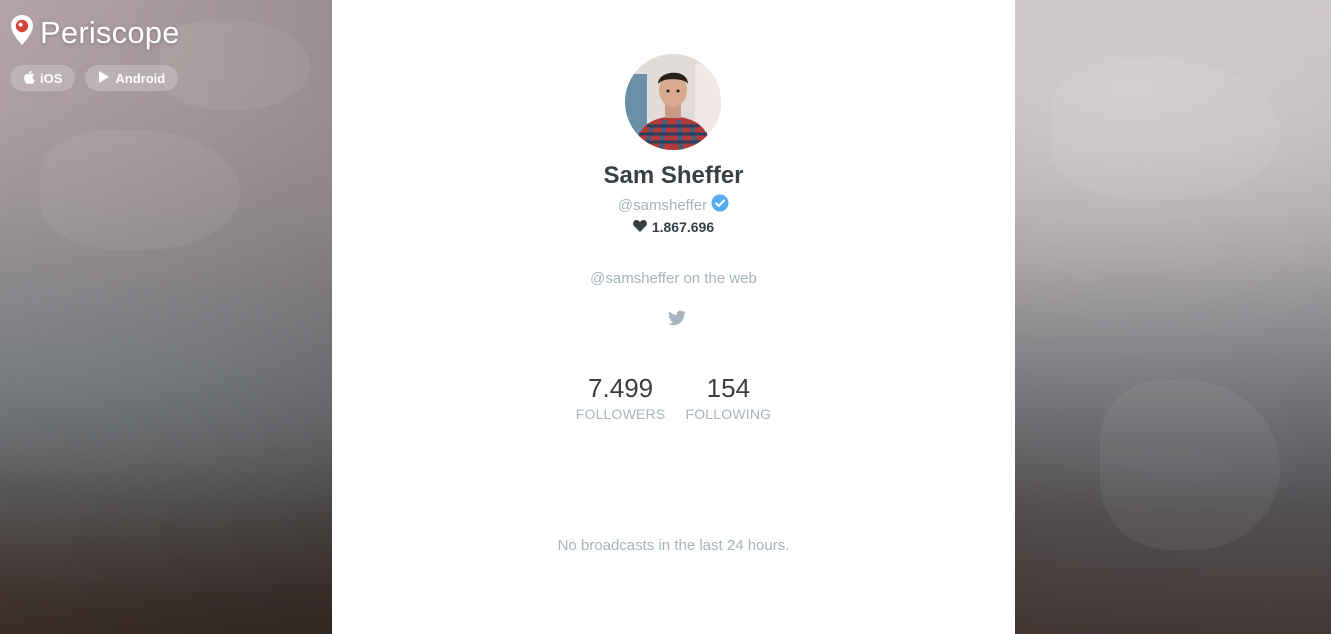  I want to click on apple-icon, so click(29, 78).